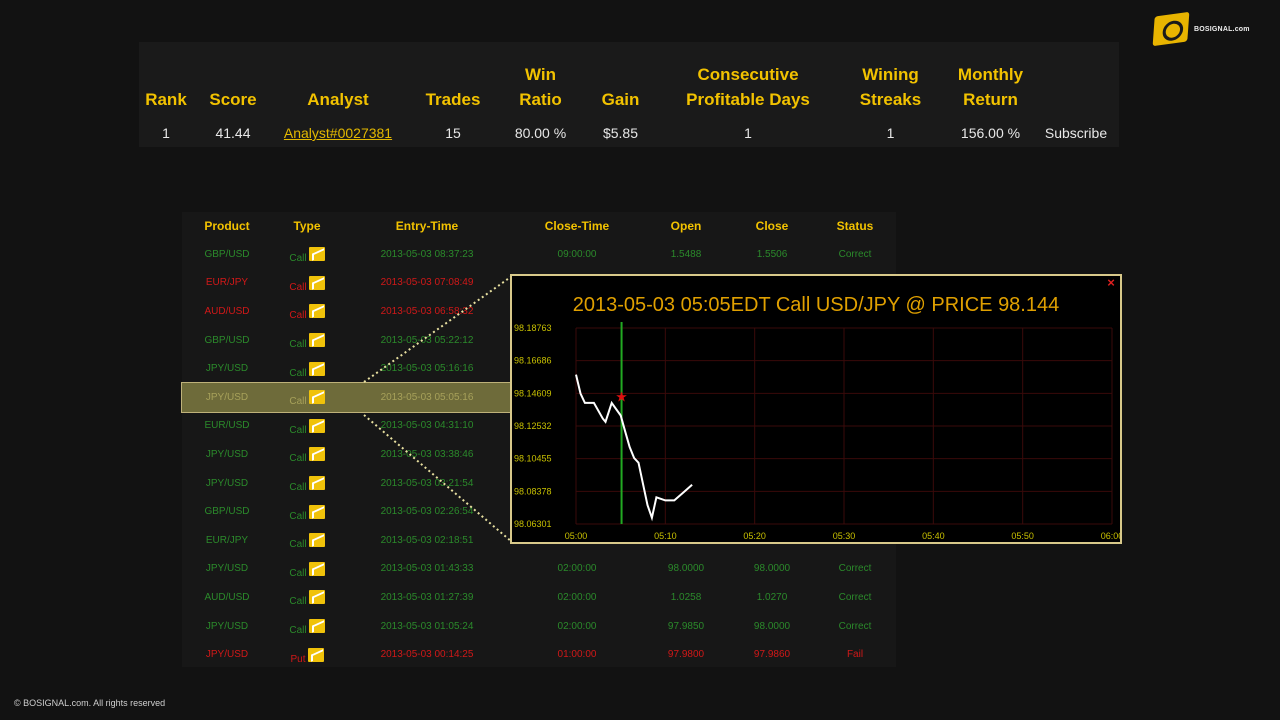  I want to click on trade-open-price: 1.5488, so click(686, 254).